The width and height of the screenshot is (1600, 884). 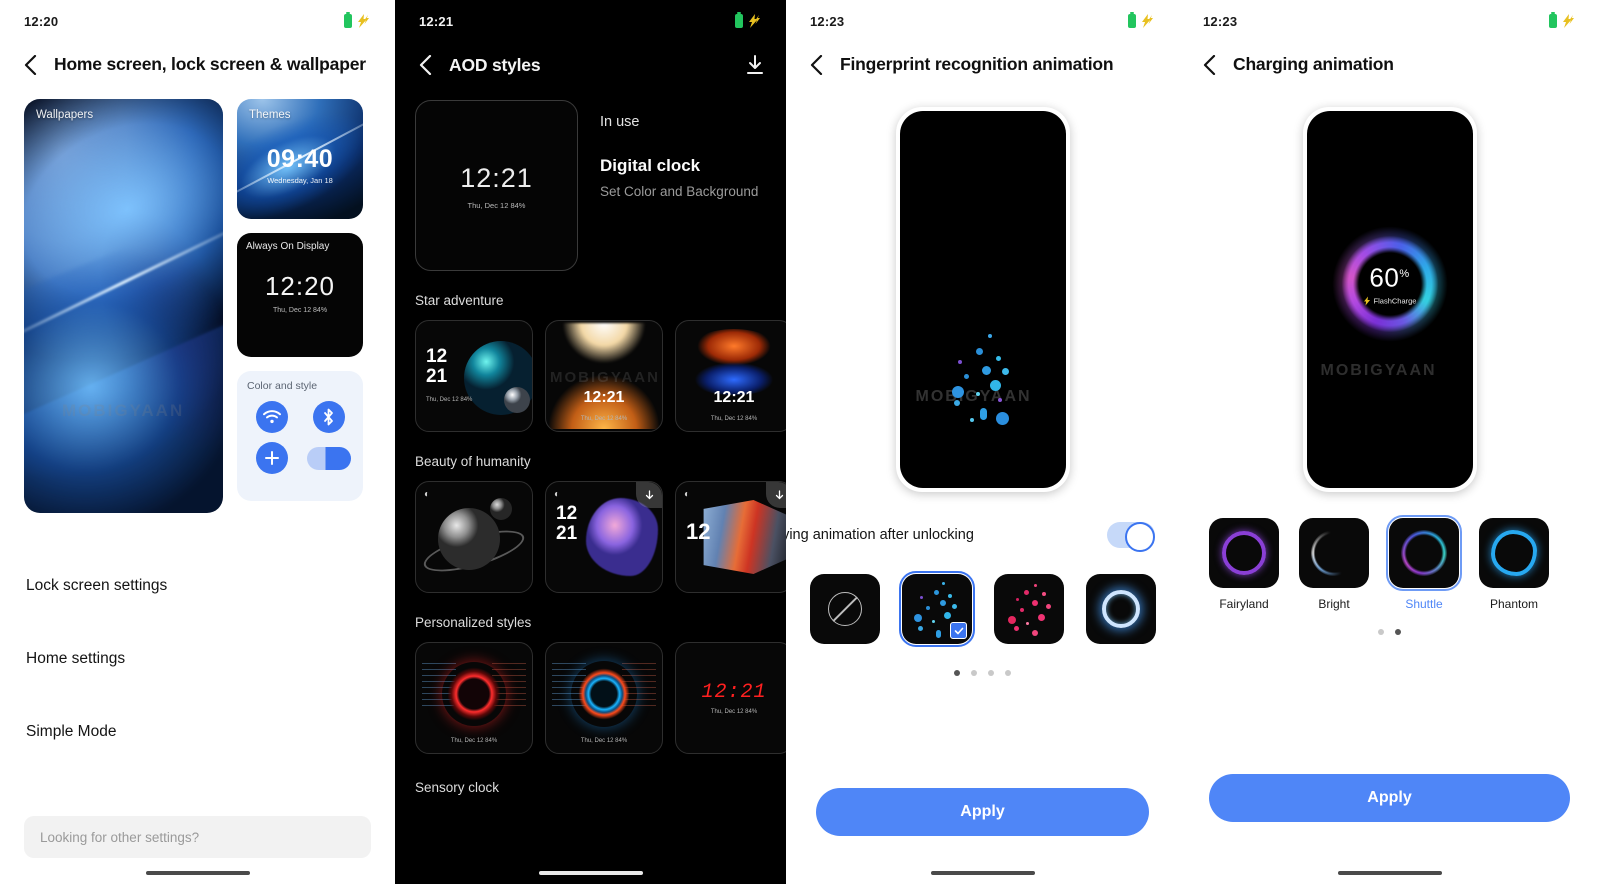 What do you see at coordinates (604, 537) in the screenshot?
I see `aod-style-thumb: ◐ 12 21` at bounding box center [604, 537].